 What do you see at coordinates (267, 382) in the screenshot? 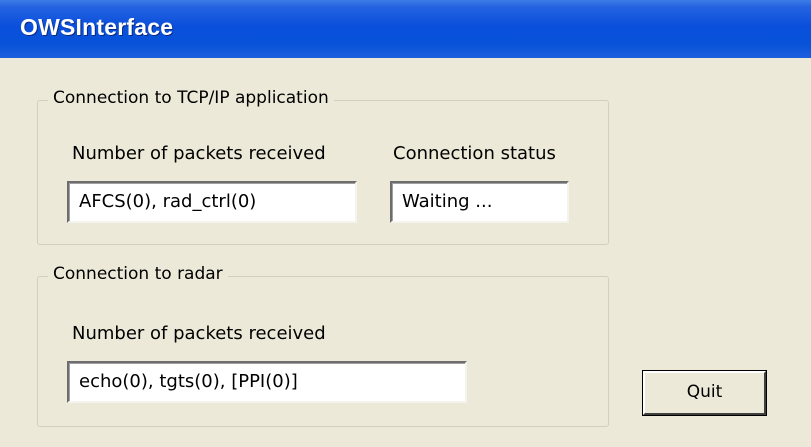
I see `radar-packets-field: echo(0), tgts(0), [PPI(0)]` at bounding box center [267, 382].